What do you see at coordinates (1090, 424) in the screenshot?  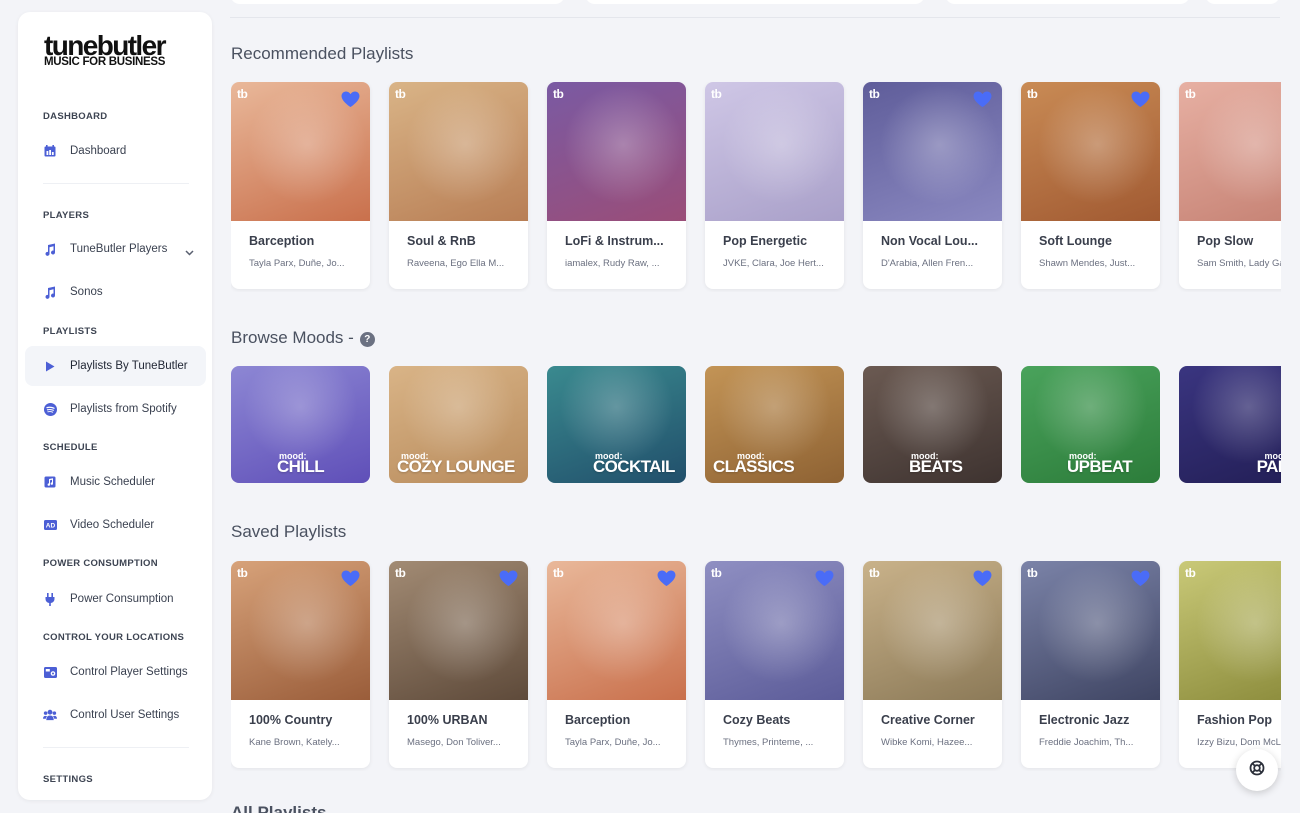 I see `mood-card: mood: UPBEAT` at bounding box center [1090, 424].